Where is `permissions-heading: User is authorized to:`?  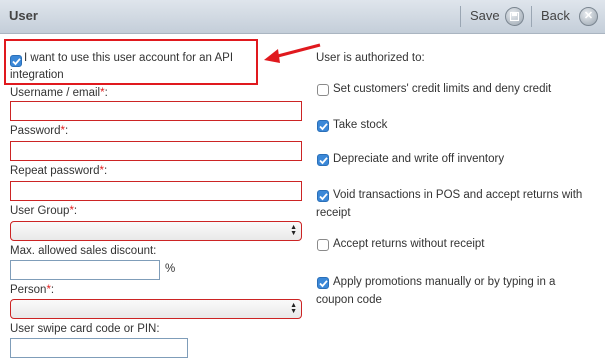
permissions-heading: User is authorized to: is located at coordinates (370, 58).